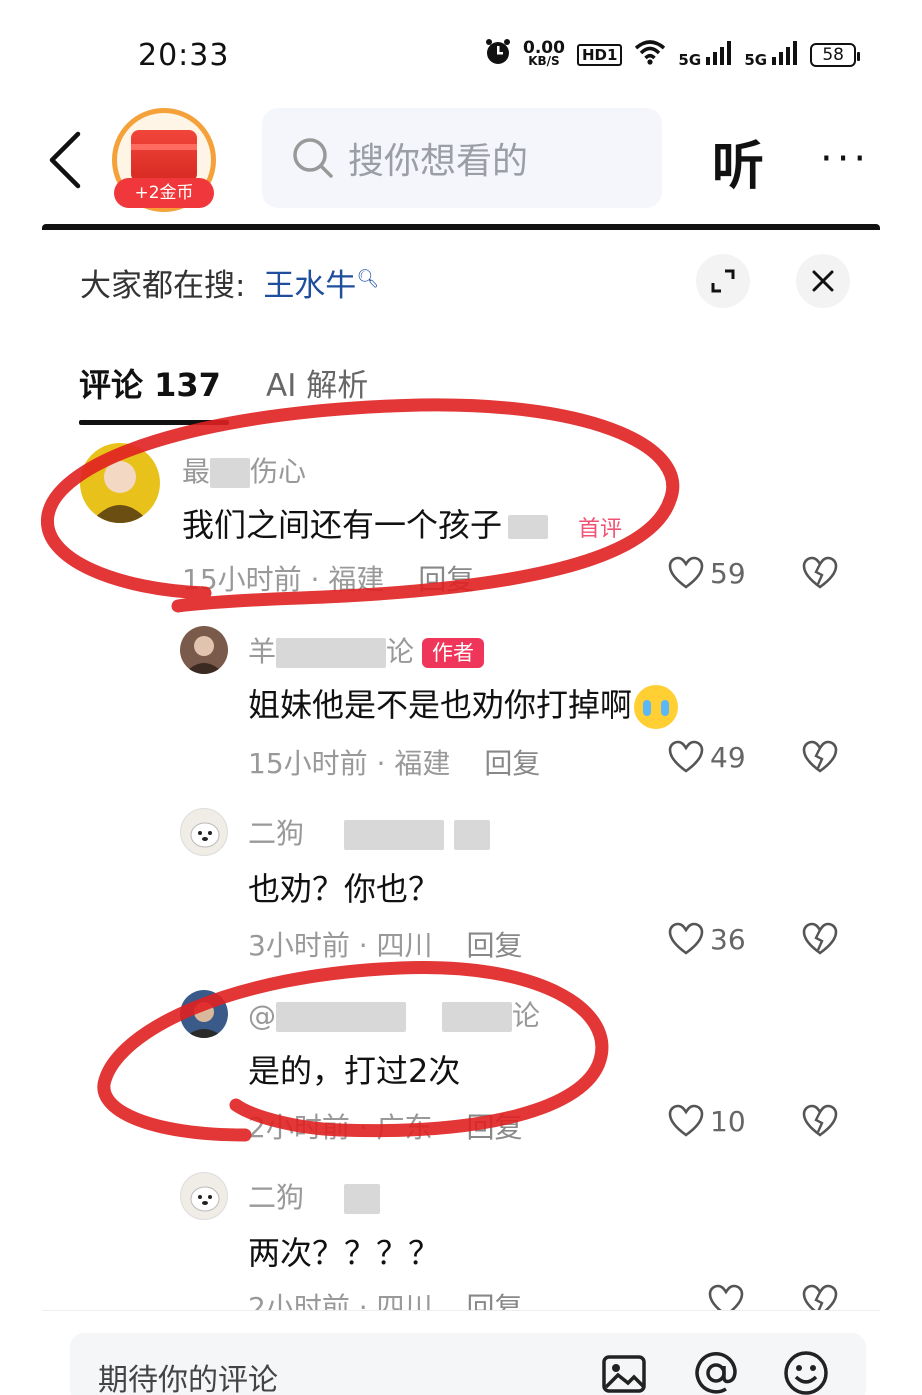 This screenshot has height=1395, width=922. I want to click on close-icon, so click(823, 281).